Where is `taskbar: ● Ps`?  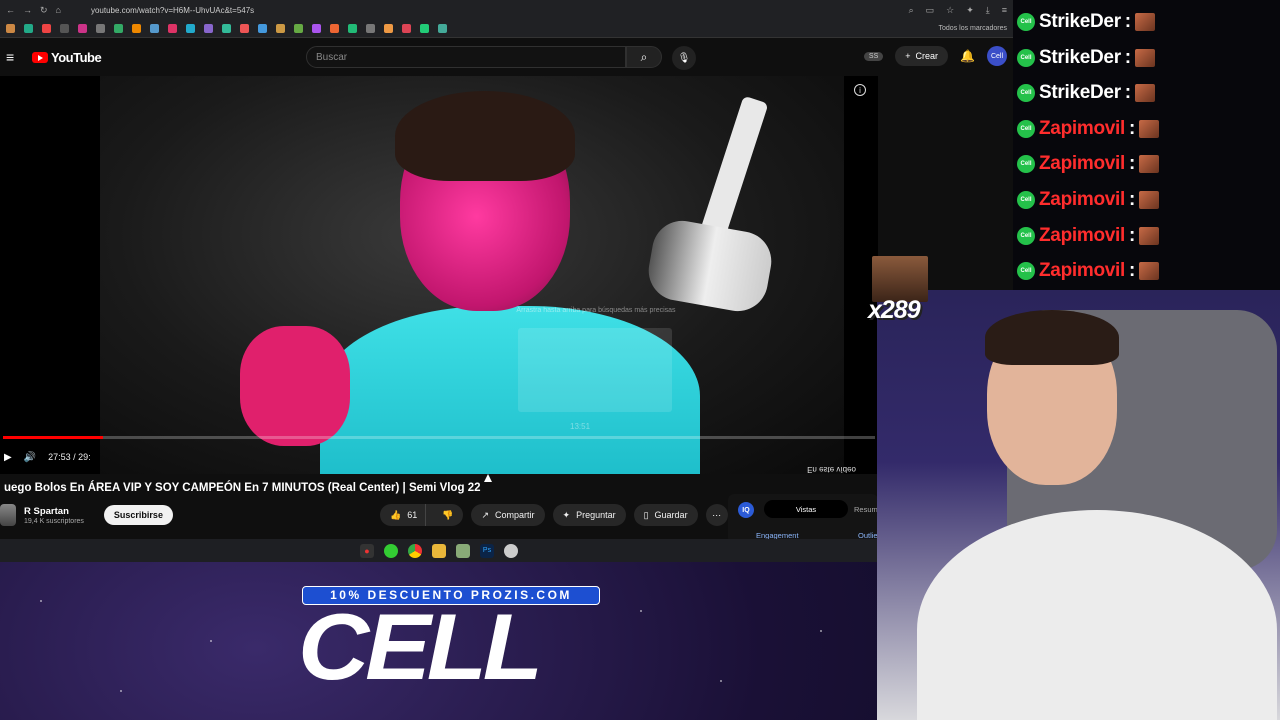
taskbar: ● Ps is located at coordinates (439, 550).